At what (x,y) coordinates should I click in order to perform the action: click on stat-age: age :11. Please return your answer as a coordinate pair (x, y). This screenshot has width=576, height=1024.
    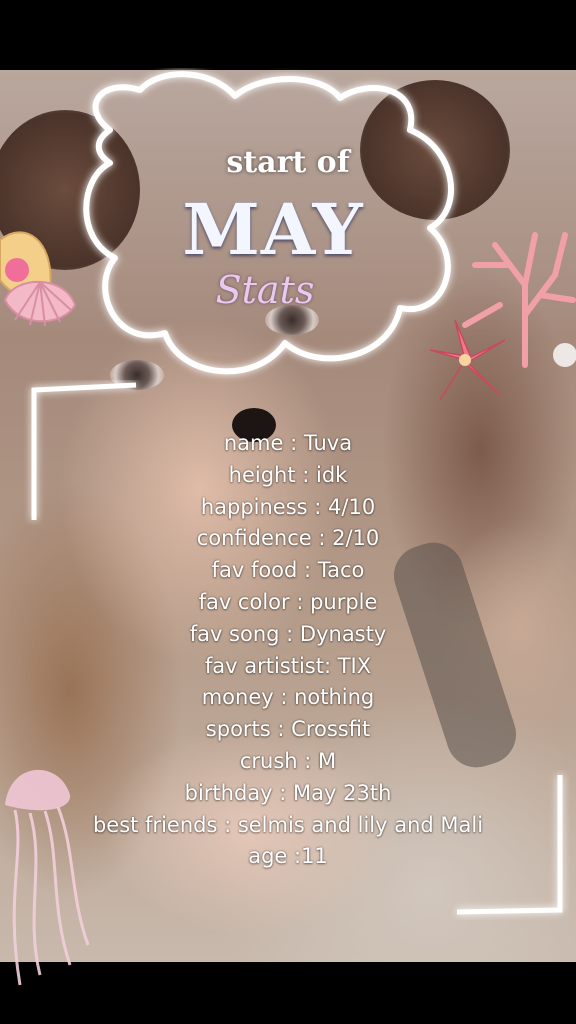
    Looking at the image, I should click on (288, 856).